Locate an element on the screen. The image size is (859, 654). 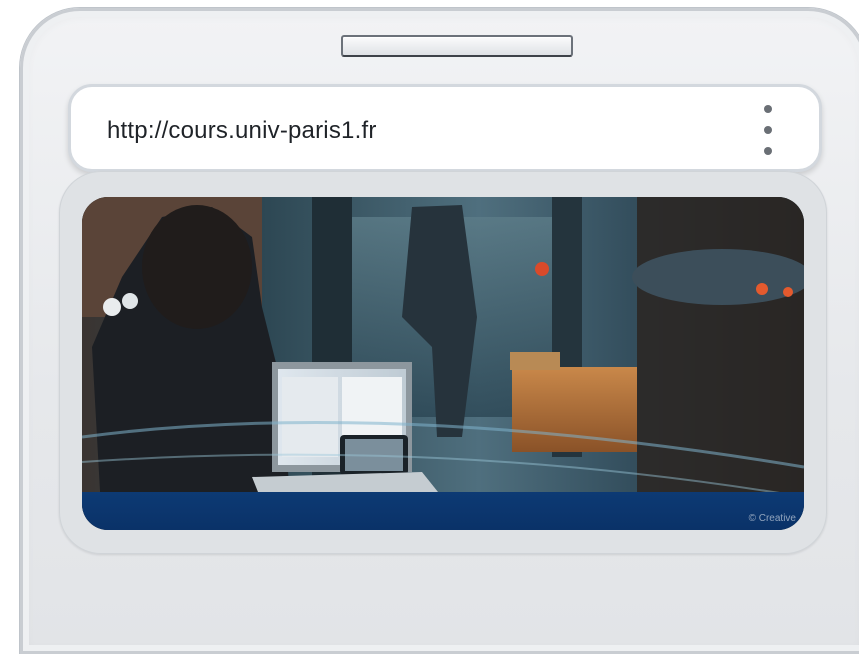
kebab-menu-icon is located at coordinates (768, 130).